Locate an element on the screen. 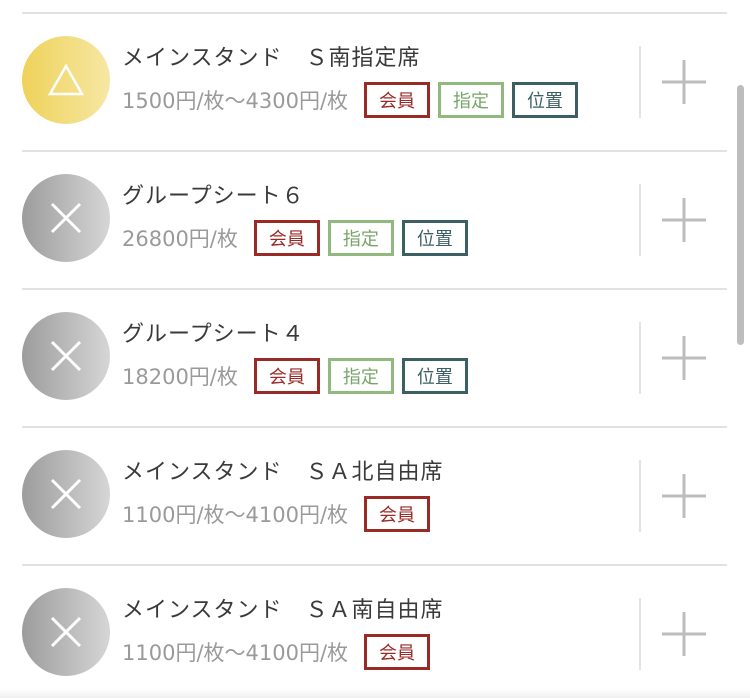 This screenshot has height=698, width=750. seat-price: 18200円/枚 is located at coordinates (180, 377).